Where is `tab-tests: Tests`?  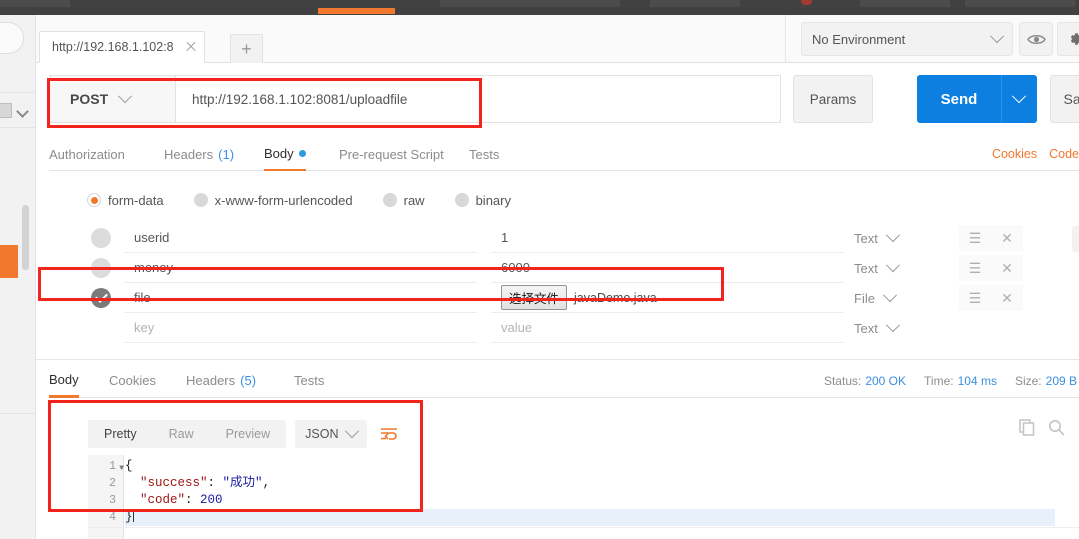 tab-tests: Tests is located at coordinates (484, 154).